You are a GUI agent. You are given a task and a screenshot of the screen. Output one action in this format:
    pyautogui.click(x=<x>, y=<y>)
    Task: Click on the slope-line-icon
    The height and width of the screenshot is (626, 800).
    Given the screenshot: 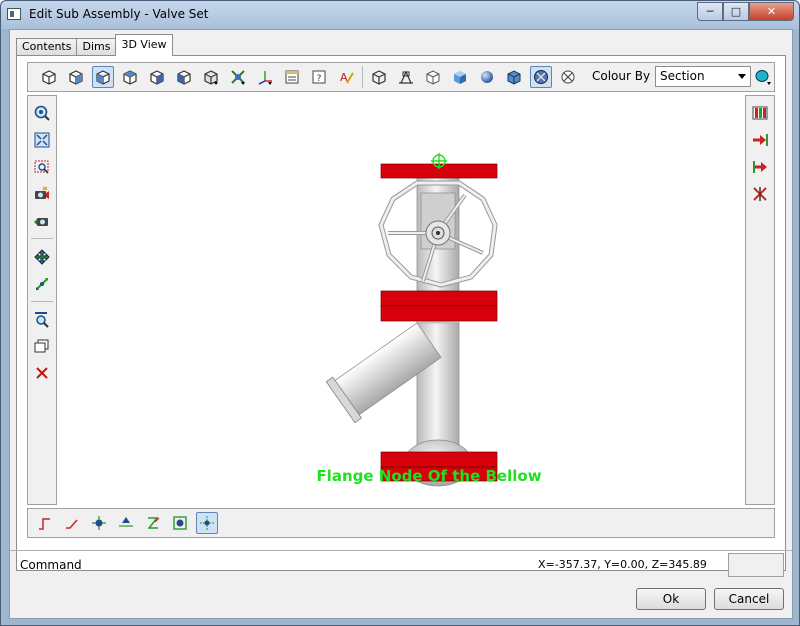 What is the action you would take?
    pyautogui.click(x=72, y=523)
    